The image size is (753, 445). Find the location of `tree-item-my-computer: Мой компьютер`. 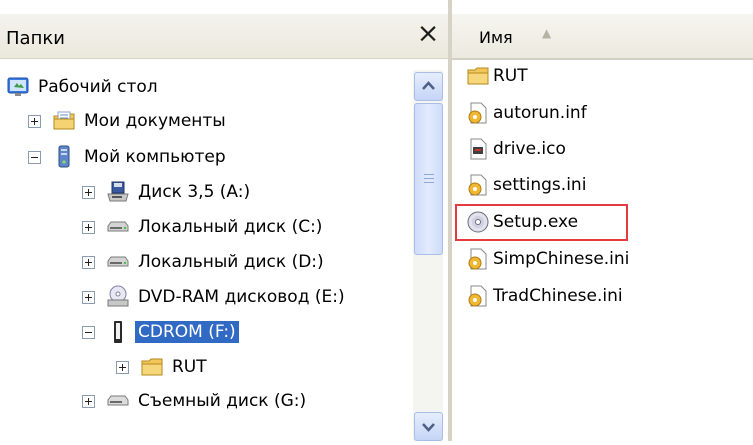

tree-item-my-computer: Мой компьютер is located at coordinates (127, 157).